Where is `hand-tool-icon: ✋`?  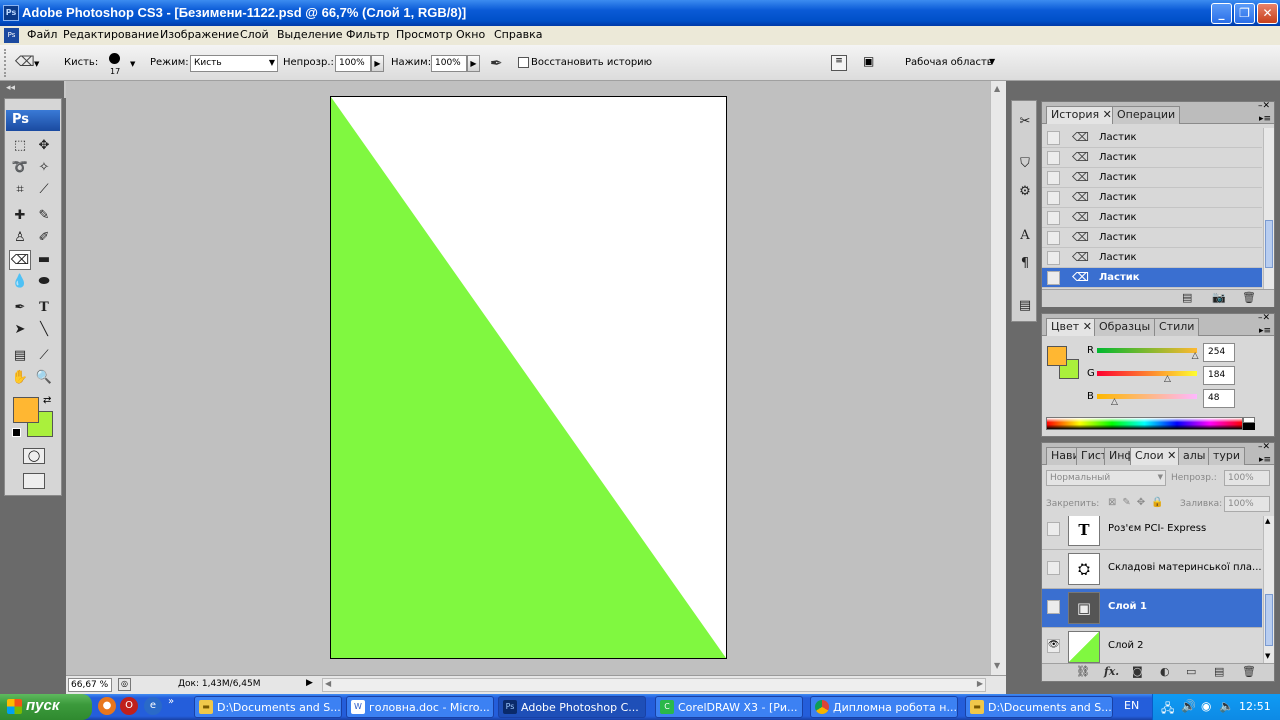 hand-tool-icon: ✋ is located at coordinates (20, 378).